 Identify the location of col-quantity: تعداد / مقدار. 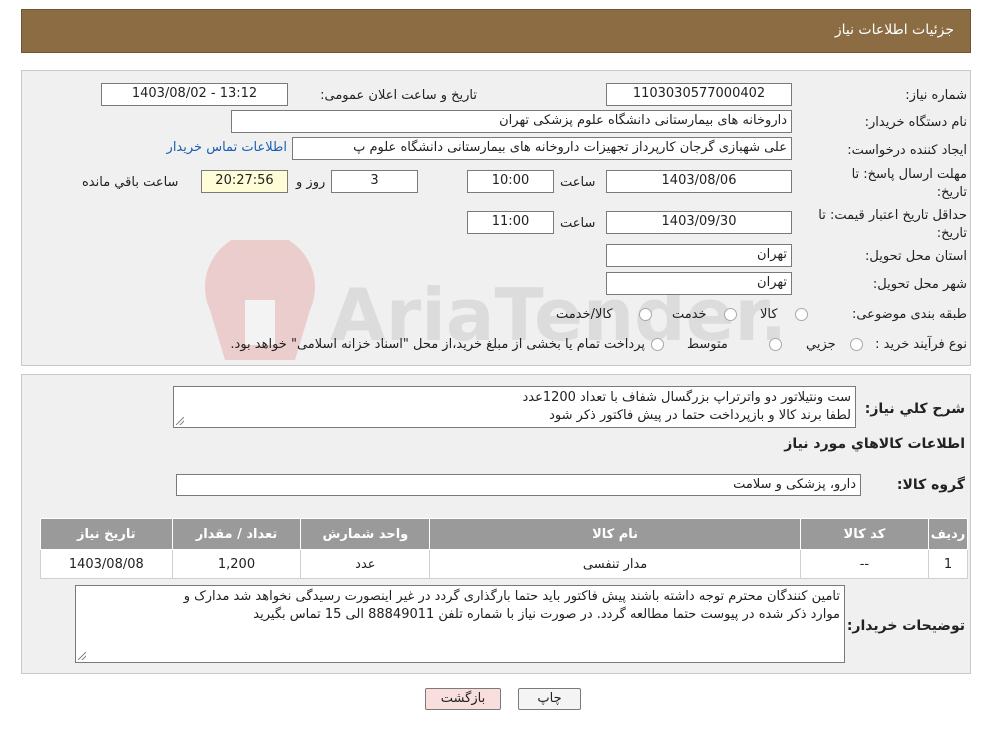
(236, 534).